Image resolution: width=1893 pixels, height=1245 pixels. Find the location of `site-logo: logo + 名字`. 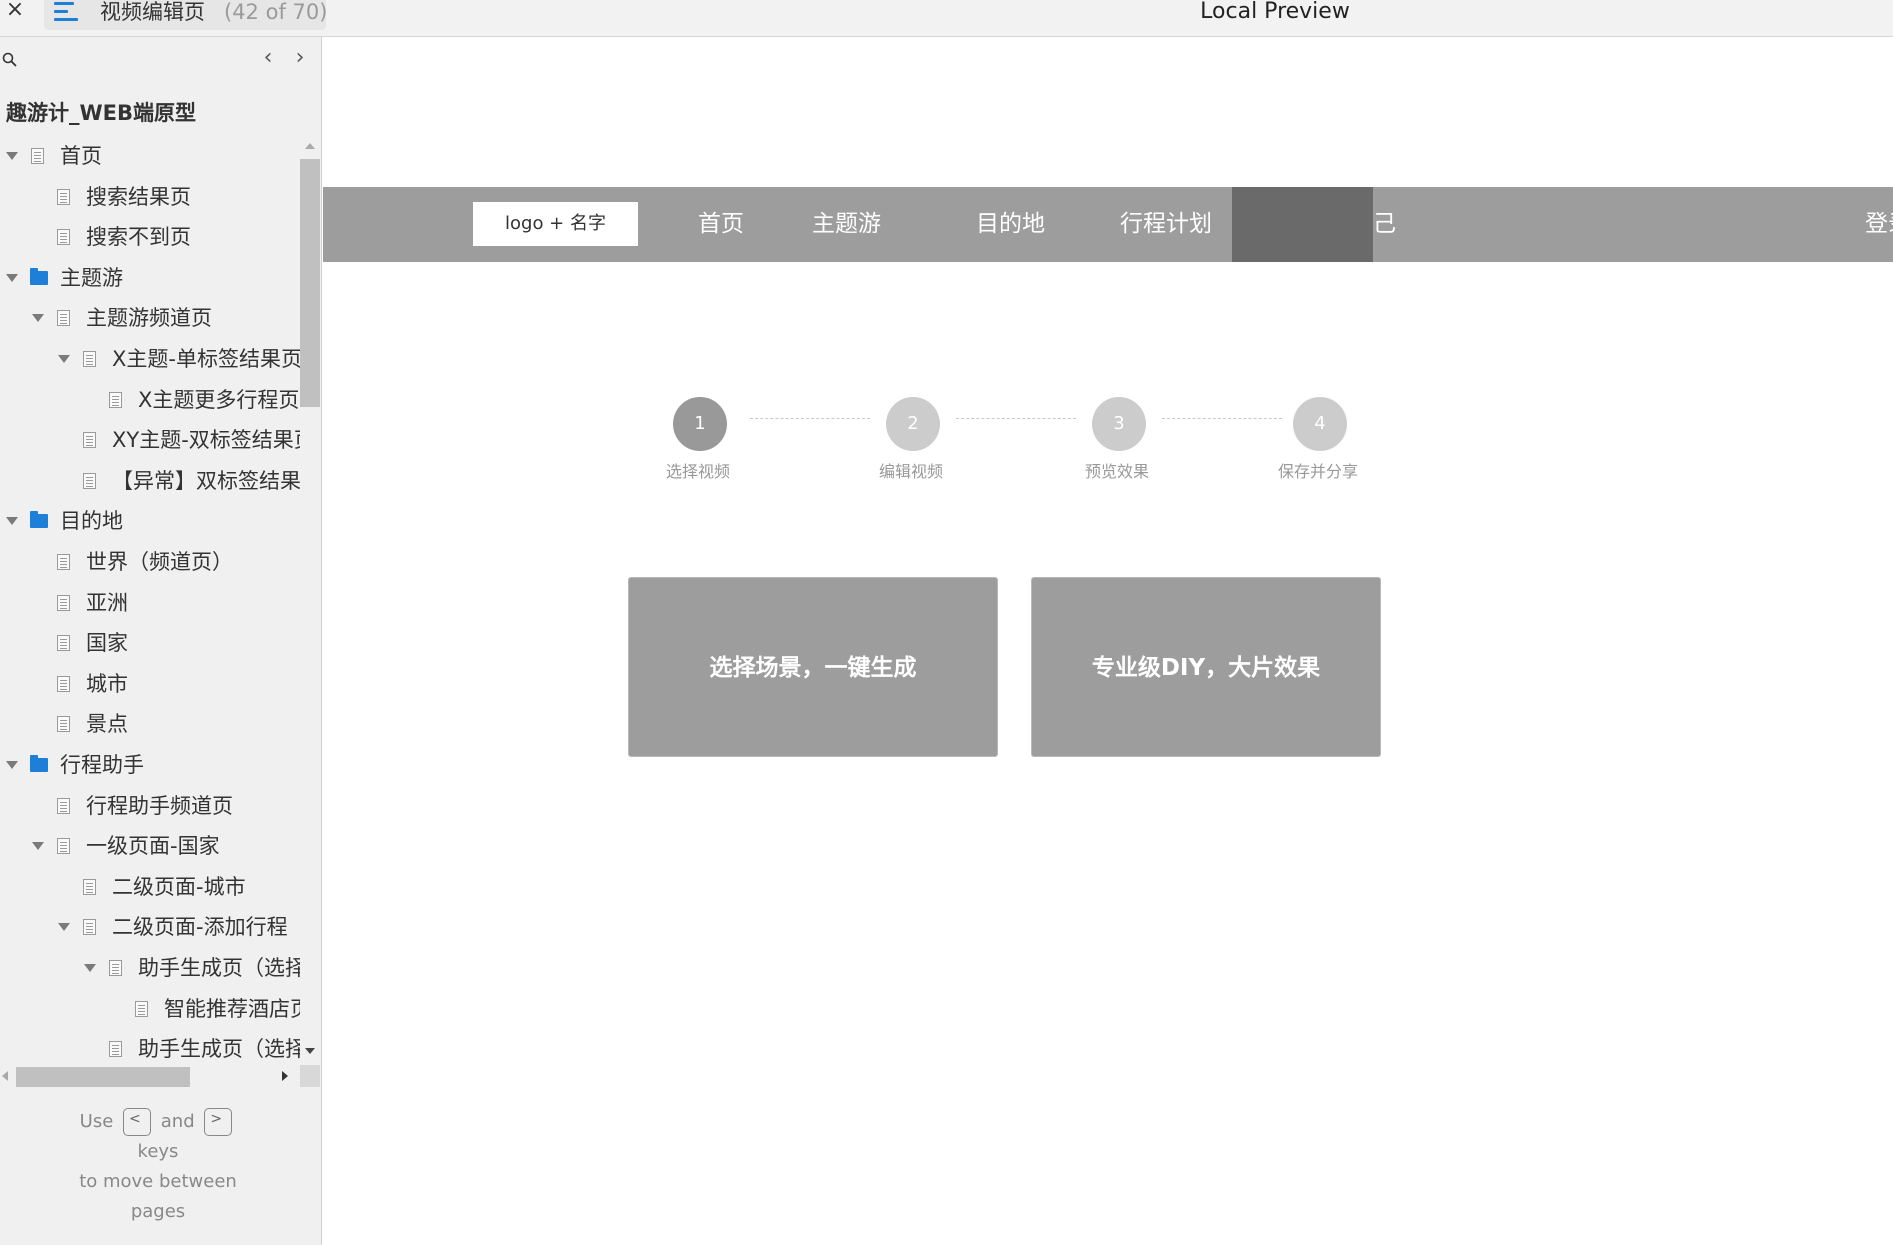

site-logo: logo + 名字 is located at coordinates (555, 224).